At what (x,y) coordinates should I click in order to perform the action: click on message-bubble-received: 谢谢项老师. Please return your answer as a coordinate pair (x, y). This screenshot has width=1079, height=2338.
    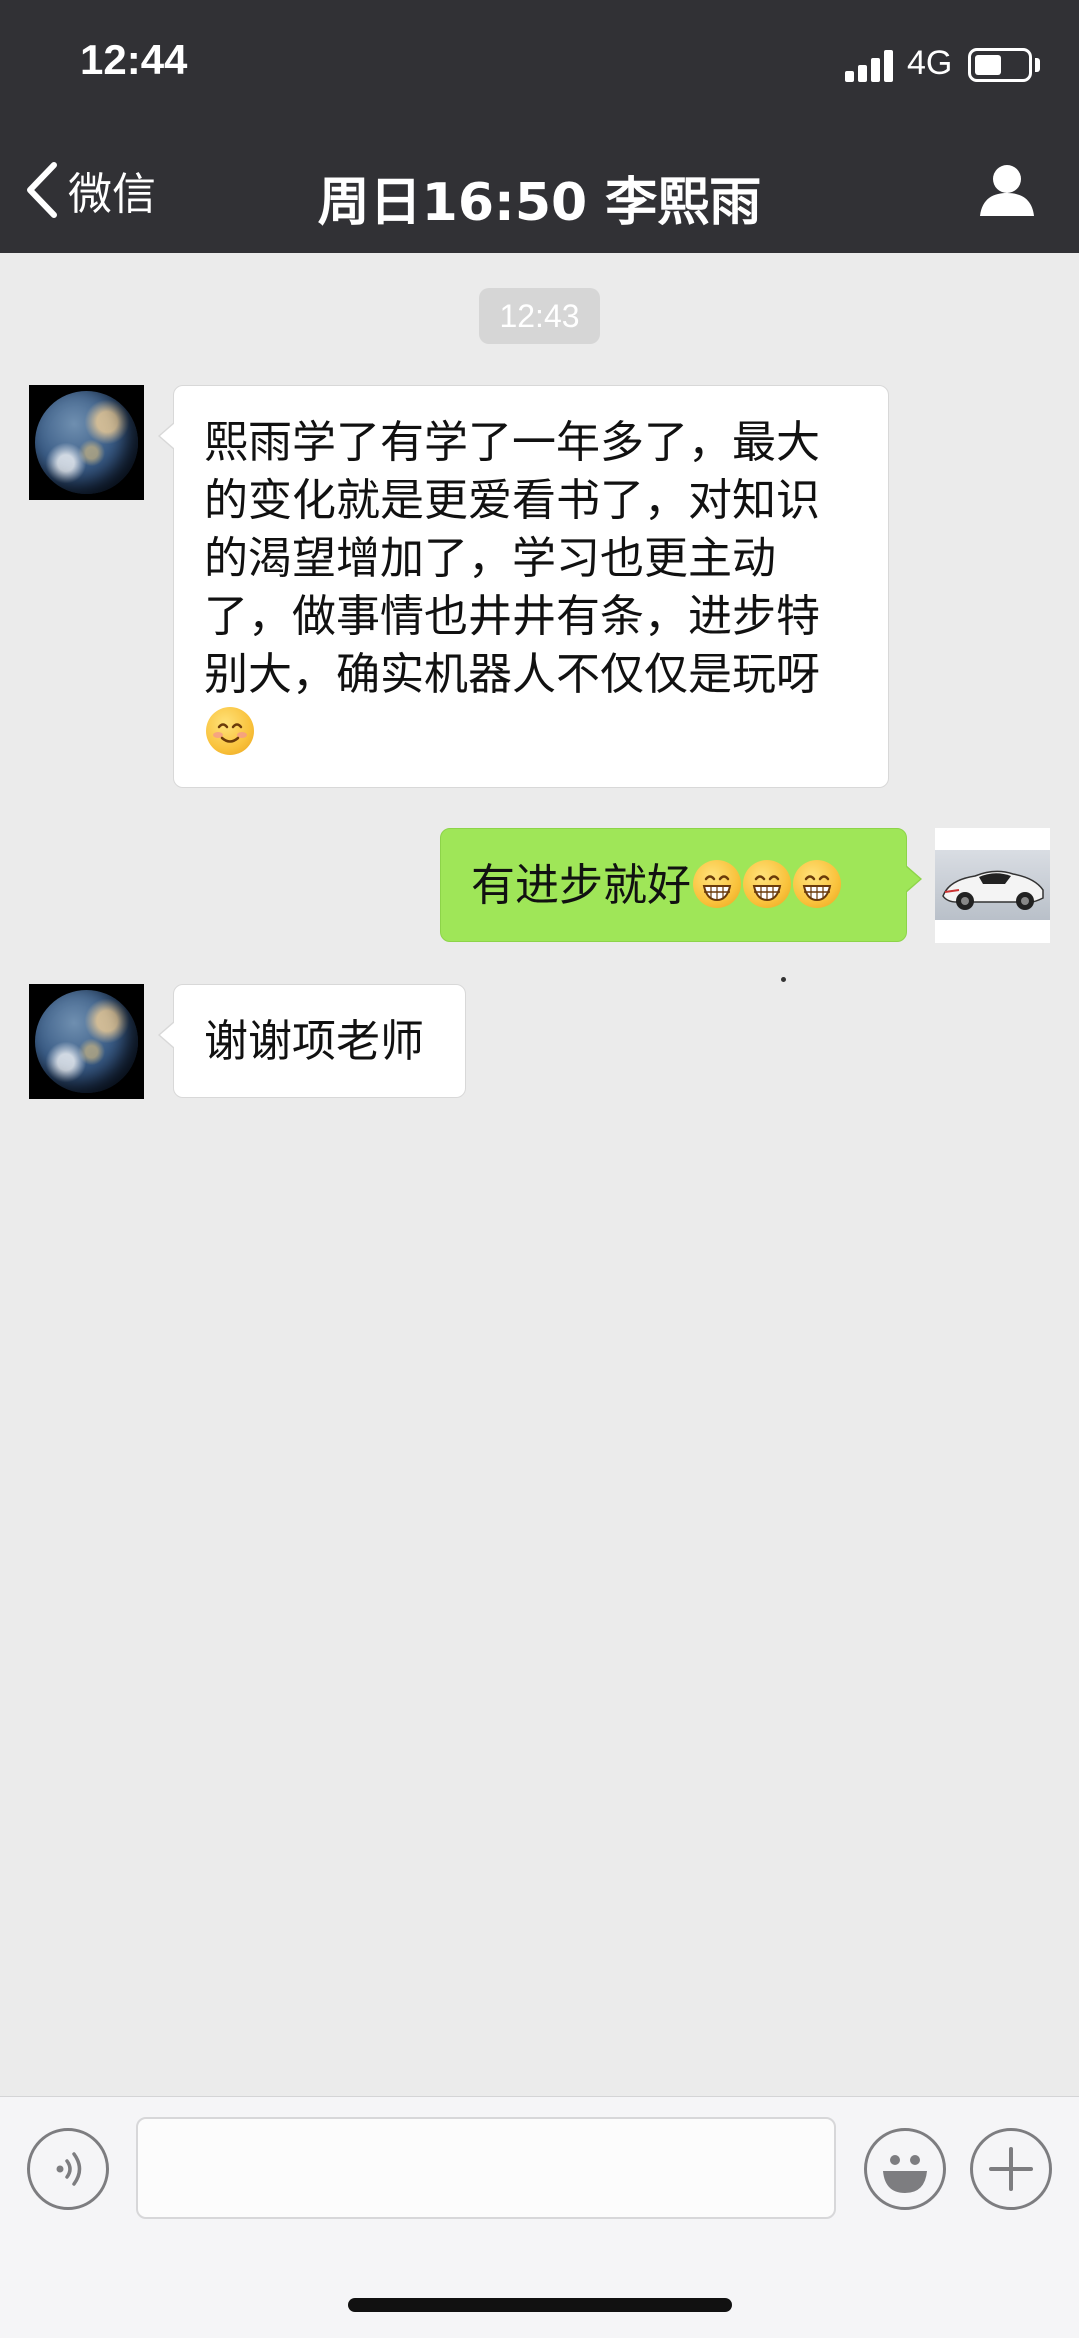
    Looking at the image, I should click on (312, 1041).